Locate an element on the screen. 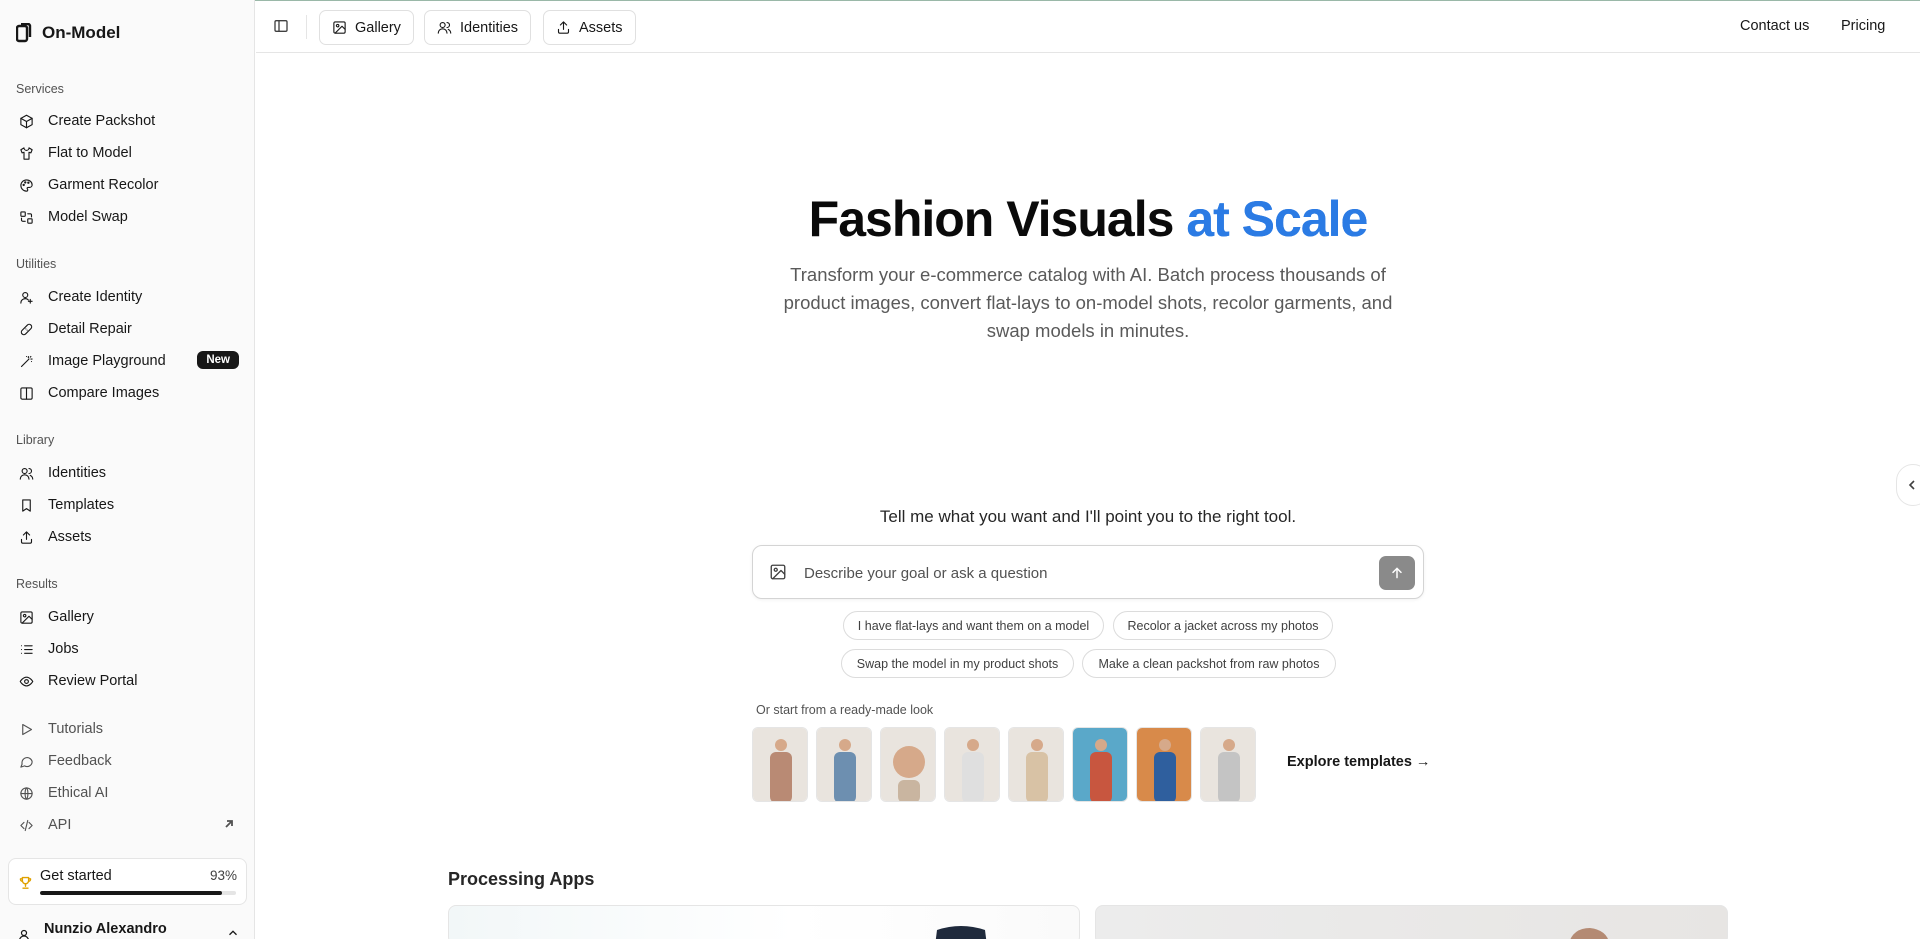 This screenshot has height=939, width=1920. upload-icon is located at coordinates (563, 27).